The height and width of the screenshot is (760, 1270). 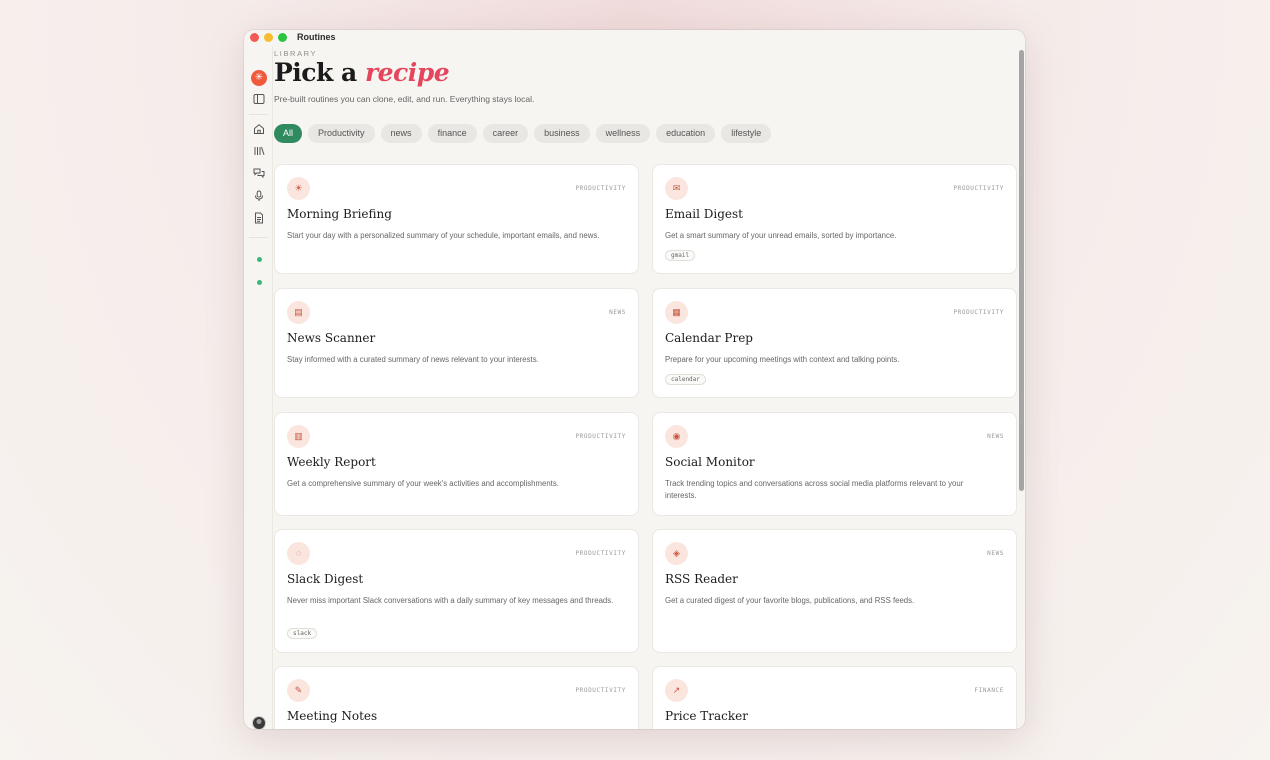 I want to click on recipe-title: News Scanner, so click(x=331, y=338).